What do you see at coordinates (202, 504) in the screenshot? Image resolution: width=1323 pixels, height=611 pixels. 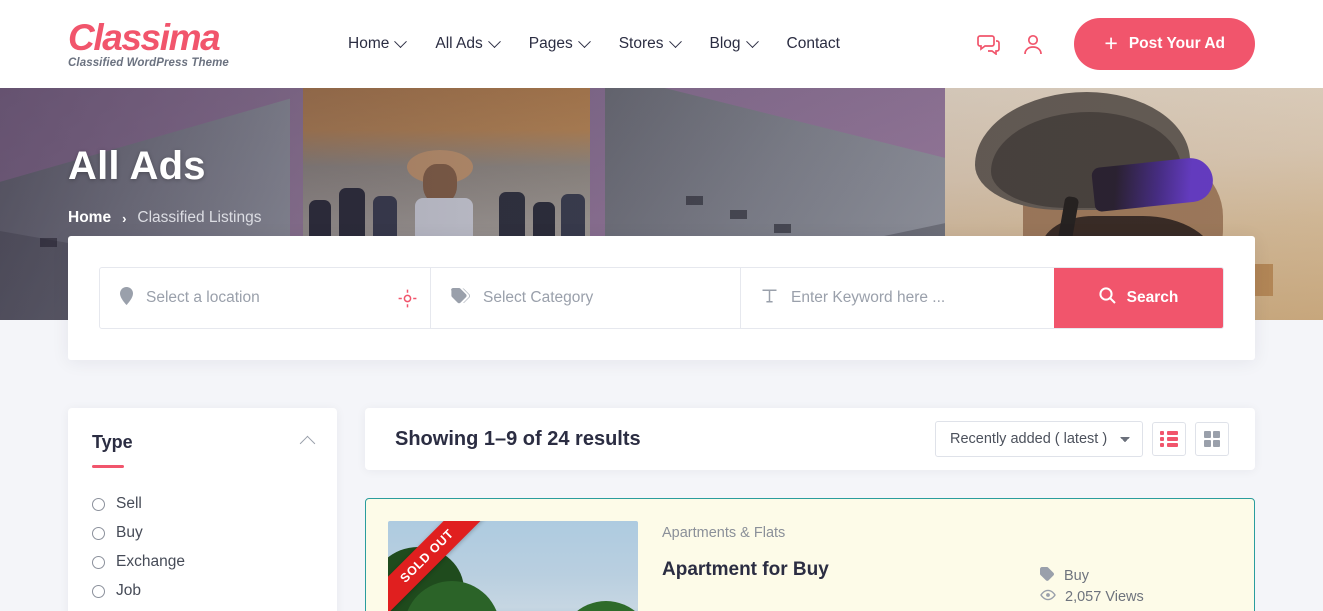 I see `filter-option-sell: Sell` at bounding box center [202, 504].